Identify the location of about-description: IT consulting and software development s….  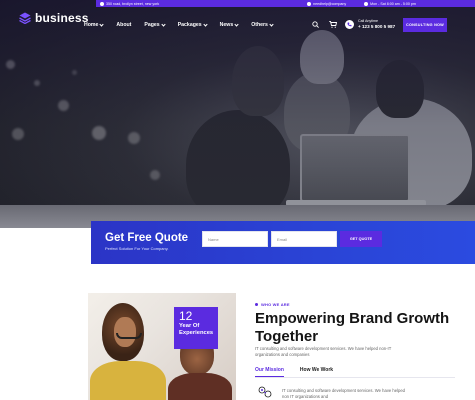
(323, 351).